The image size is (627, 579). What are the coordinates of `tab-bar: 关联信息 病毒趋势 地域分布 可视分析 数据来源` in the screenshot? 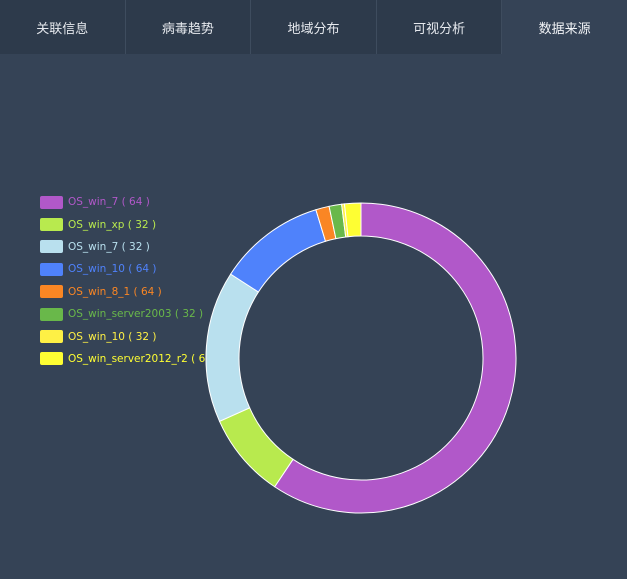 It's located at (313, 27).